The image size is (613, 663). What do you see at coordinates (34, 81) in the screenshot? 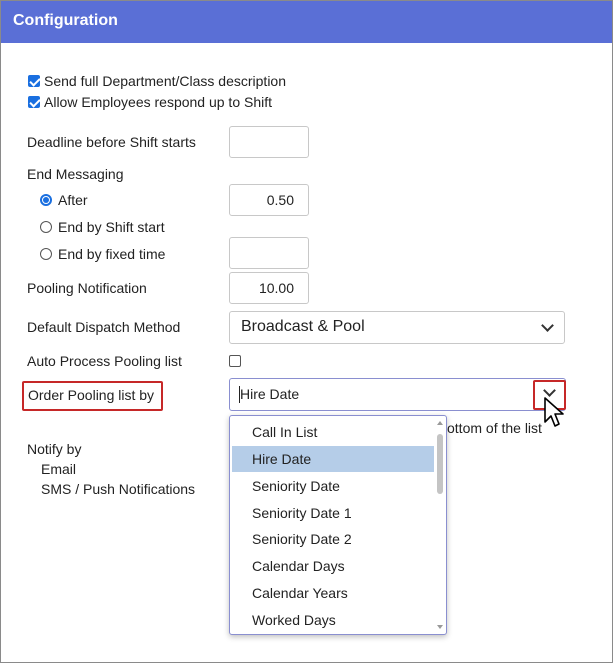
I see `send-full-description-checkbox` at bounding box center [34, 81].